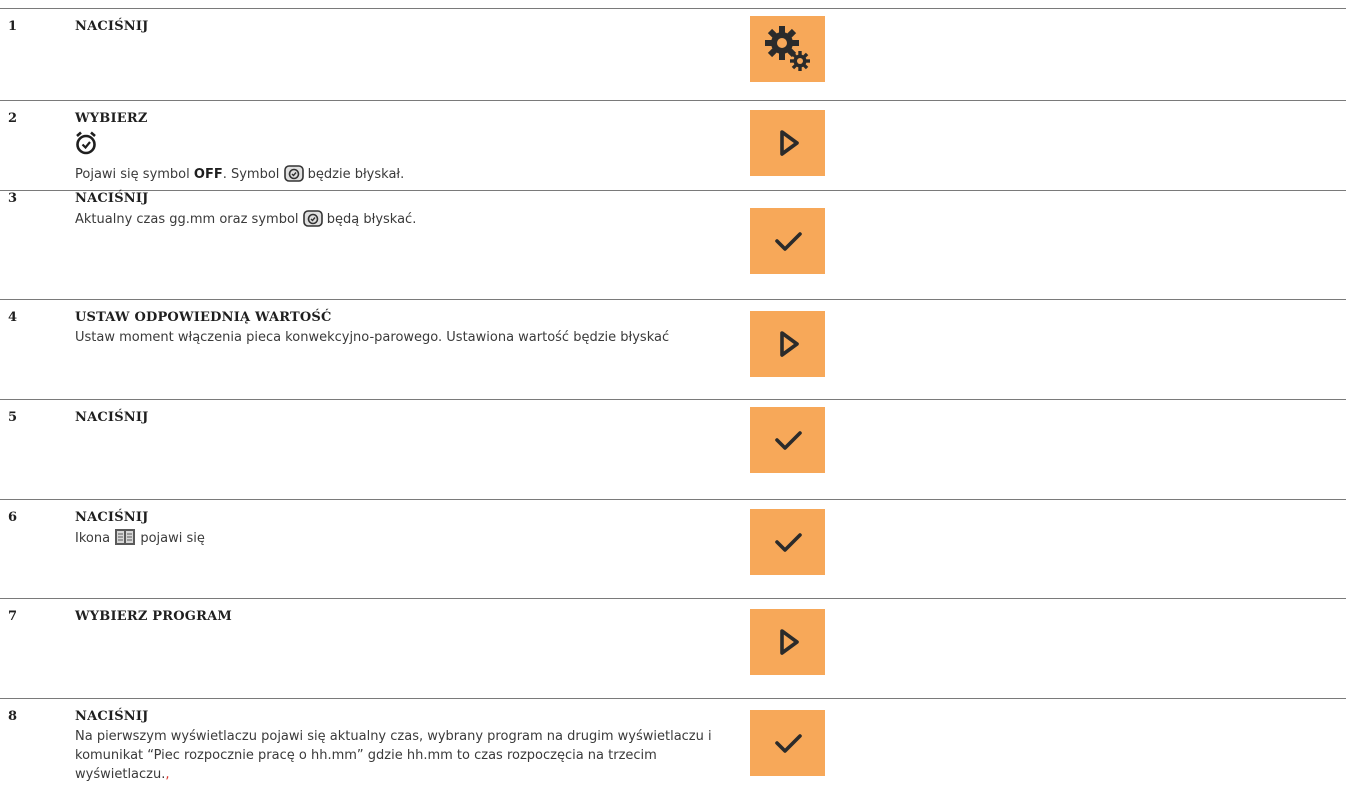 Image resolution: width=1346 pixels, height=792 pixels. I want to click on step-row-6: 6 NACIŚNIJ Ikona pojawi się, so click(673, 545).